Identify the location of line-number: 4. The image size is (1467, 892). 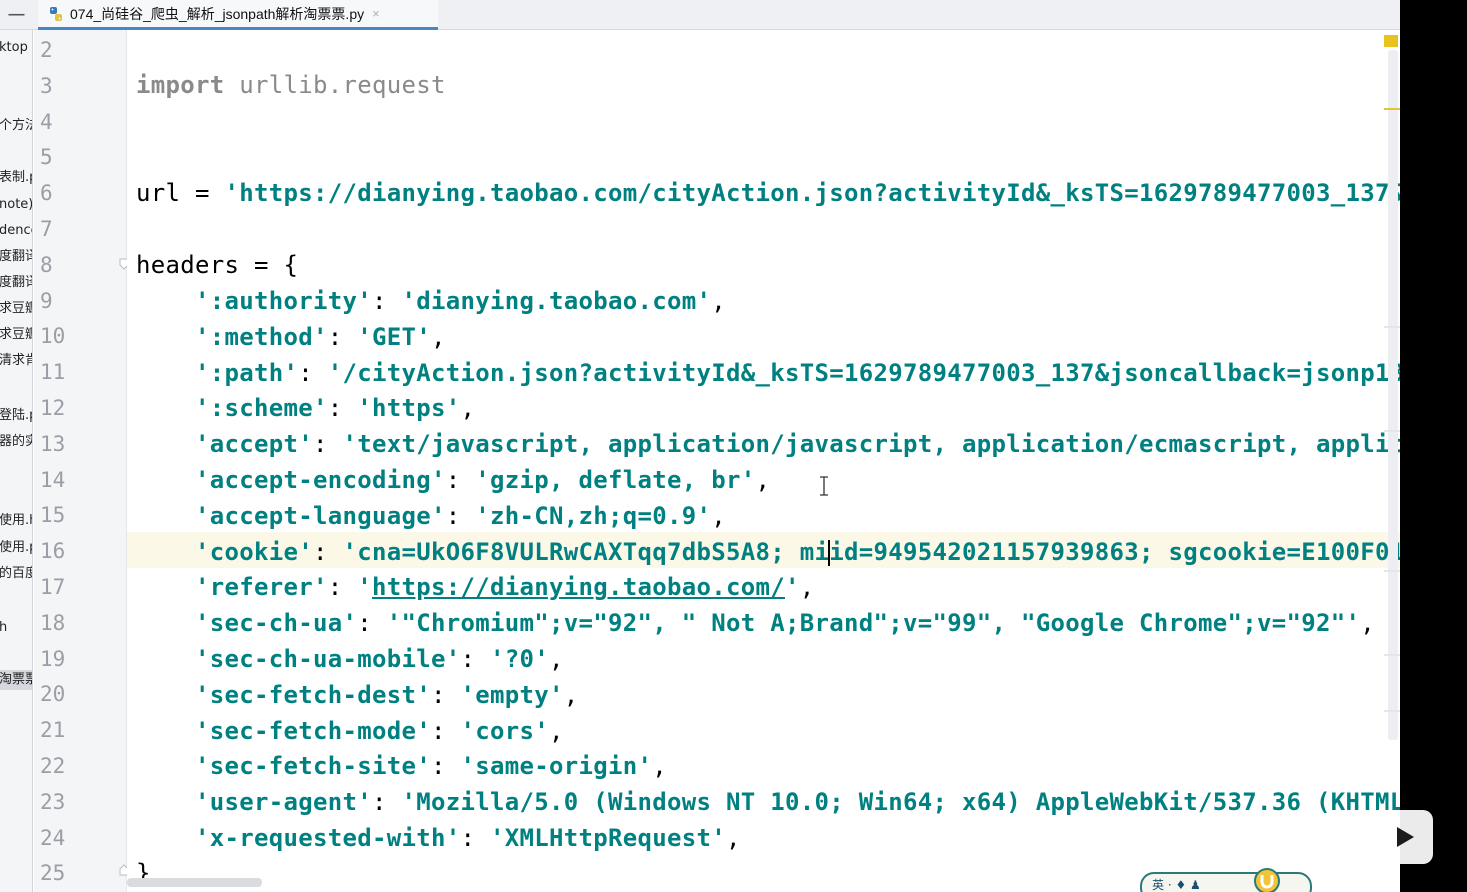
(46, 121).